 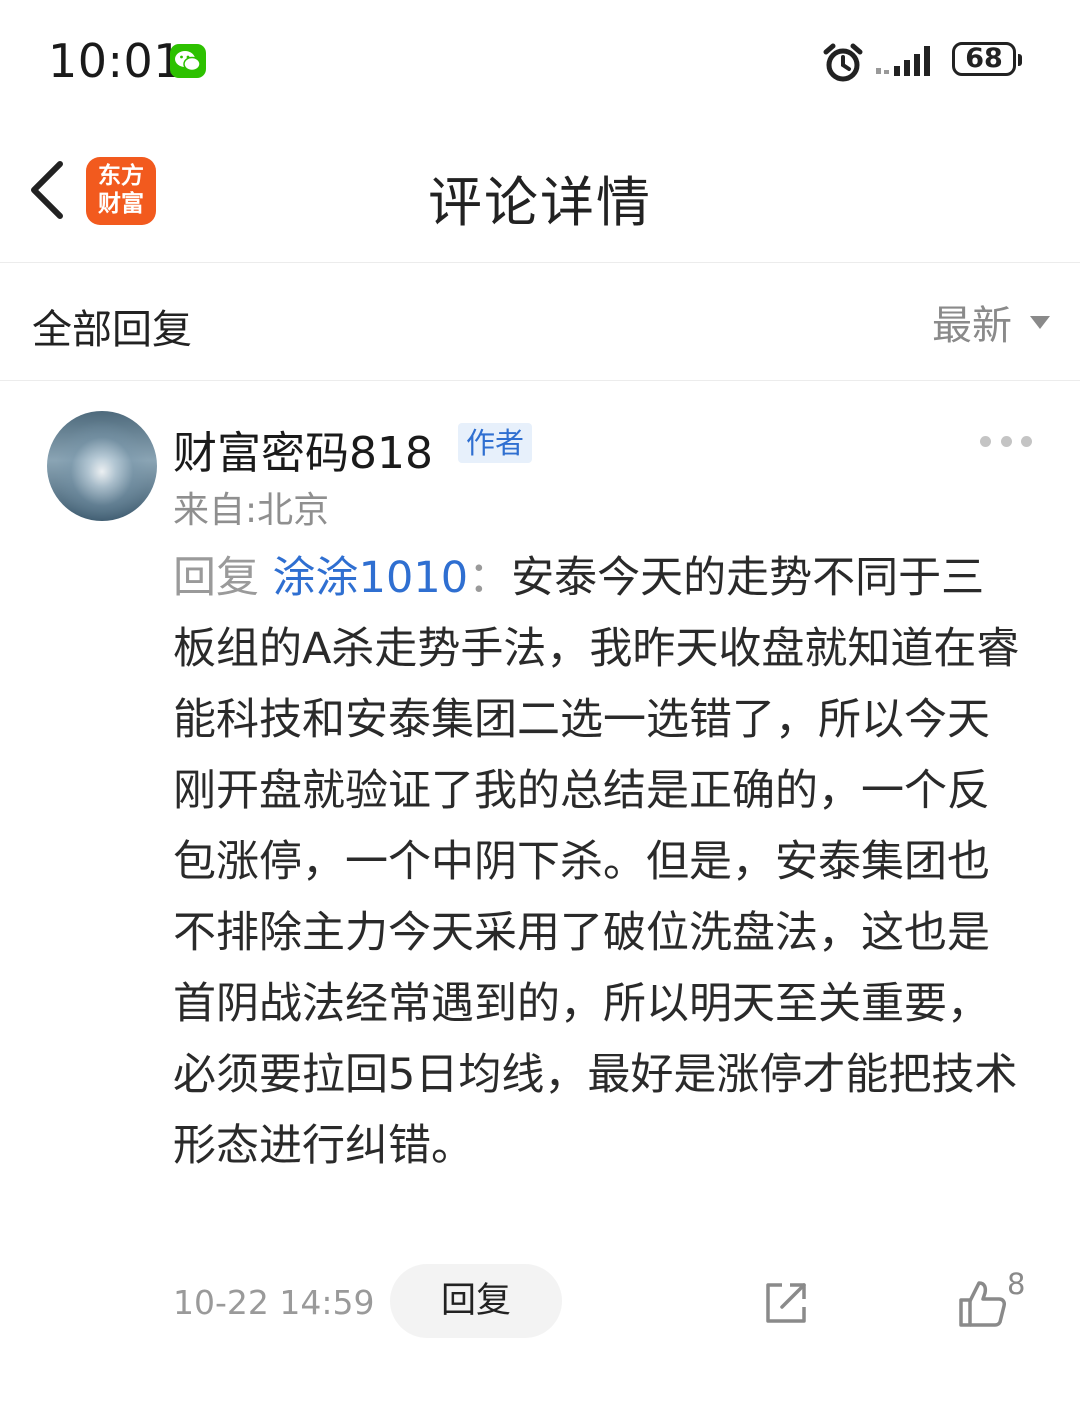 What do you see at coordinates (540, 60) in the screenshot?
I see `status-bar: 10:01 68` at bounding box center [540, 60].